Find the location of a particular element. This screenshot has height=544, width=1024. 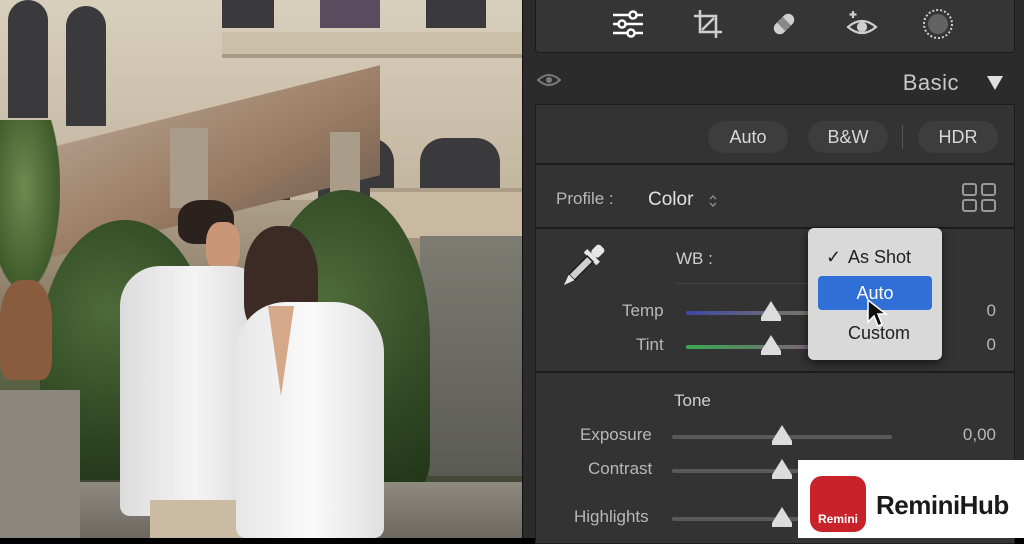

stone-wall is located at coordinates (471, 356).